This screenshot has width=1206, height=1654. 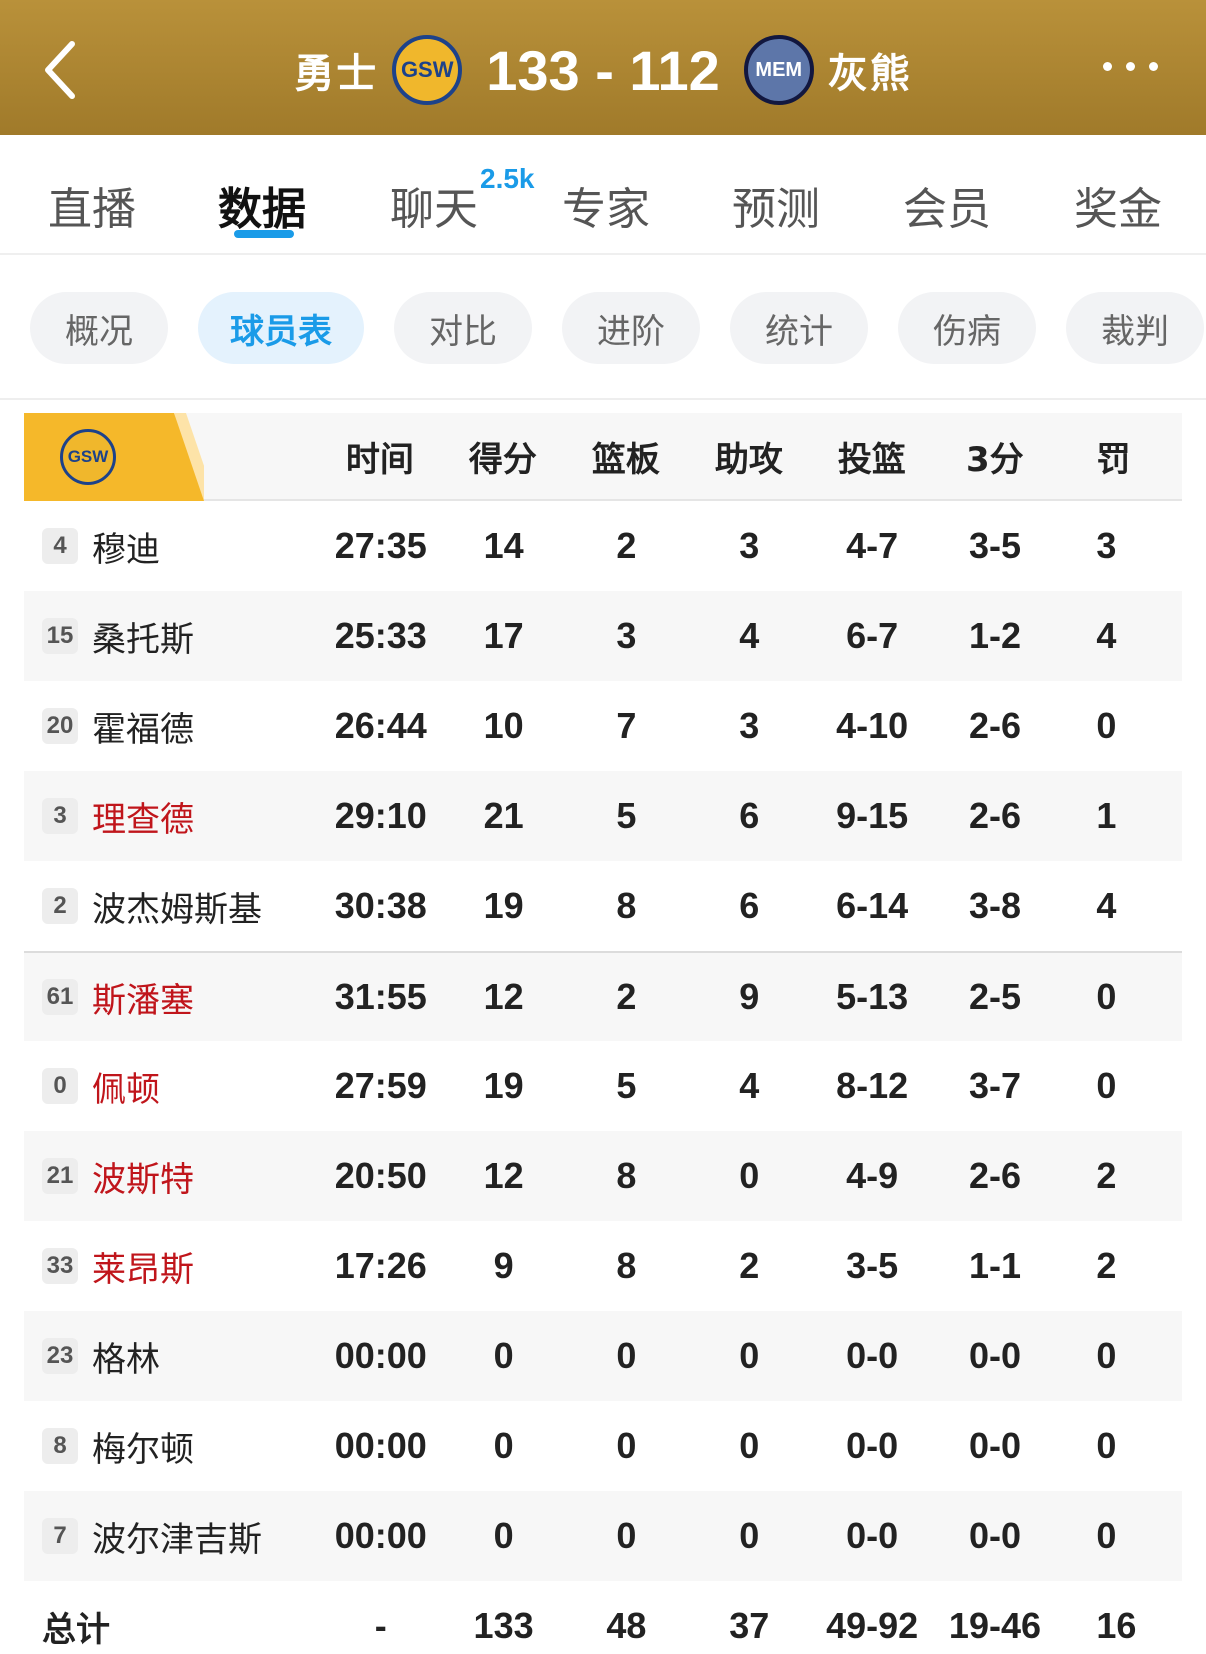 I want to click on stat-cell: 17, so click(x=503, y=635).